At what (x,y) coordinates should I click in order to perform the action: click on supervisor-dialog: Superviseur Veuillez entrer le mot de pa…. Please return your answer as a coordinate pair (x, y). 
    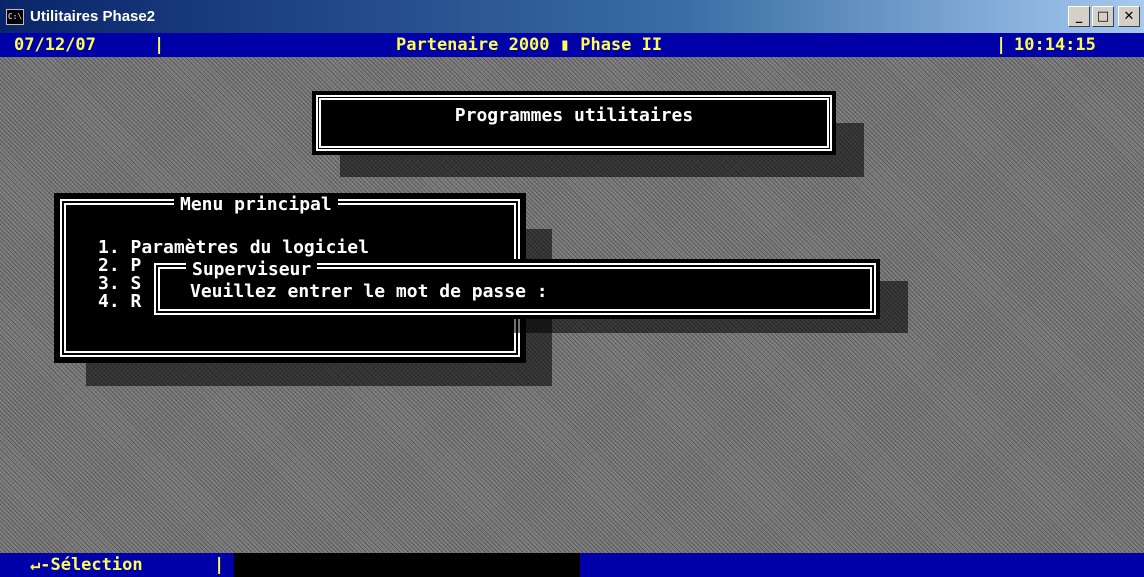
    Looking at the image, I should click on (515, 289).